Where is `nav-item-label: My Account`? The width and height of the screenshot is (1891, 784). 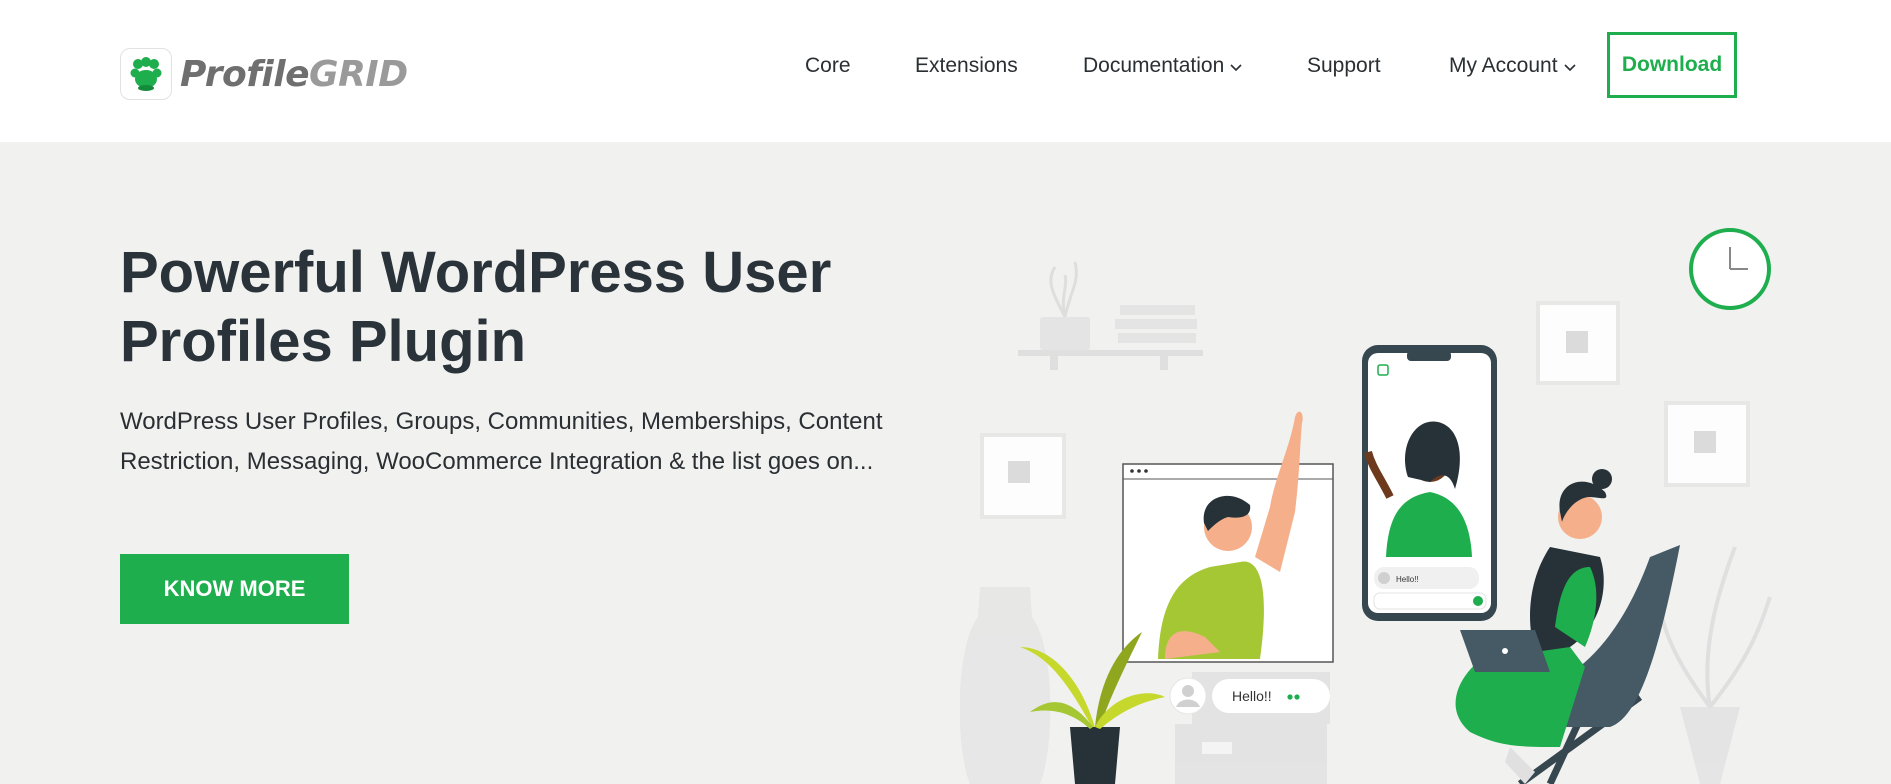
nav-item-label: My Account is located at coordinates (1503, 65).